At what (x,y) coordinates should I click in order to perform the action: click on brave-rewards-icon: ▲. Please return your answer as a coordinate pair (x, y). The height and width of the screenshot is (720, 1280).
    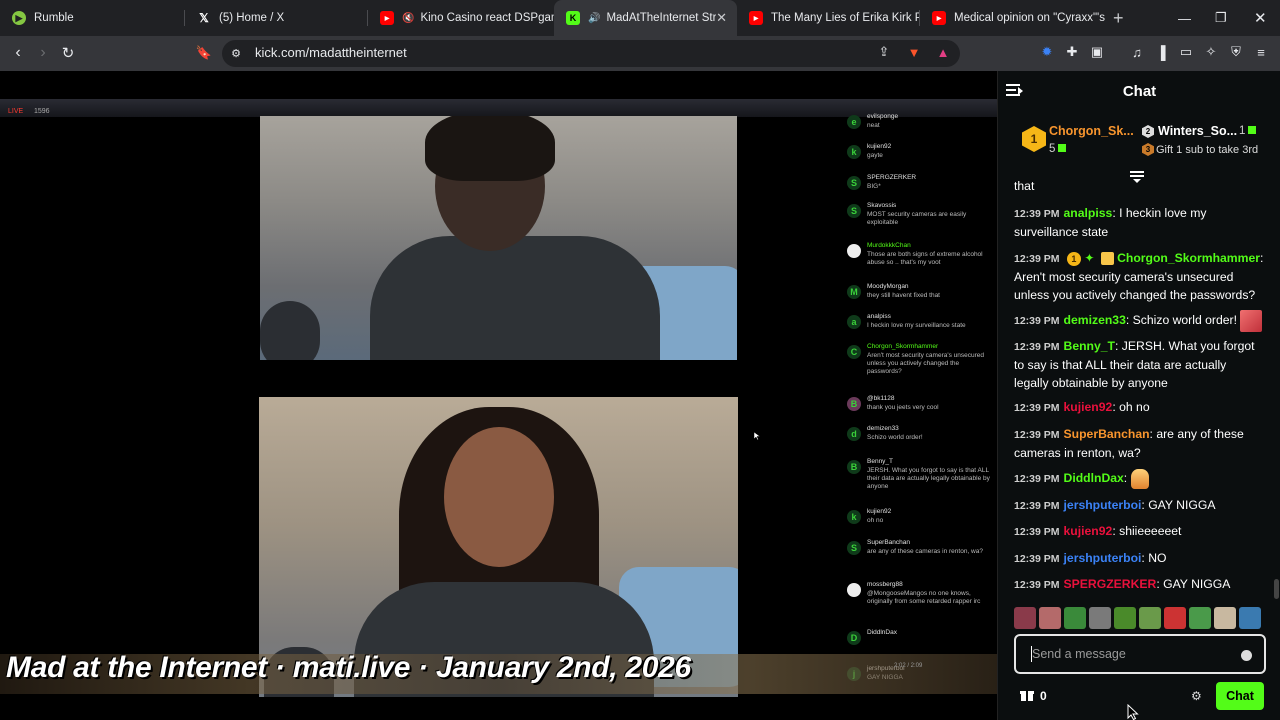
    Looking at the image, I should click on (943, 52).